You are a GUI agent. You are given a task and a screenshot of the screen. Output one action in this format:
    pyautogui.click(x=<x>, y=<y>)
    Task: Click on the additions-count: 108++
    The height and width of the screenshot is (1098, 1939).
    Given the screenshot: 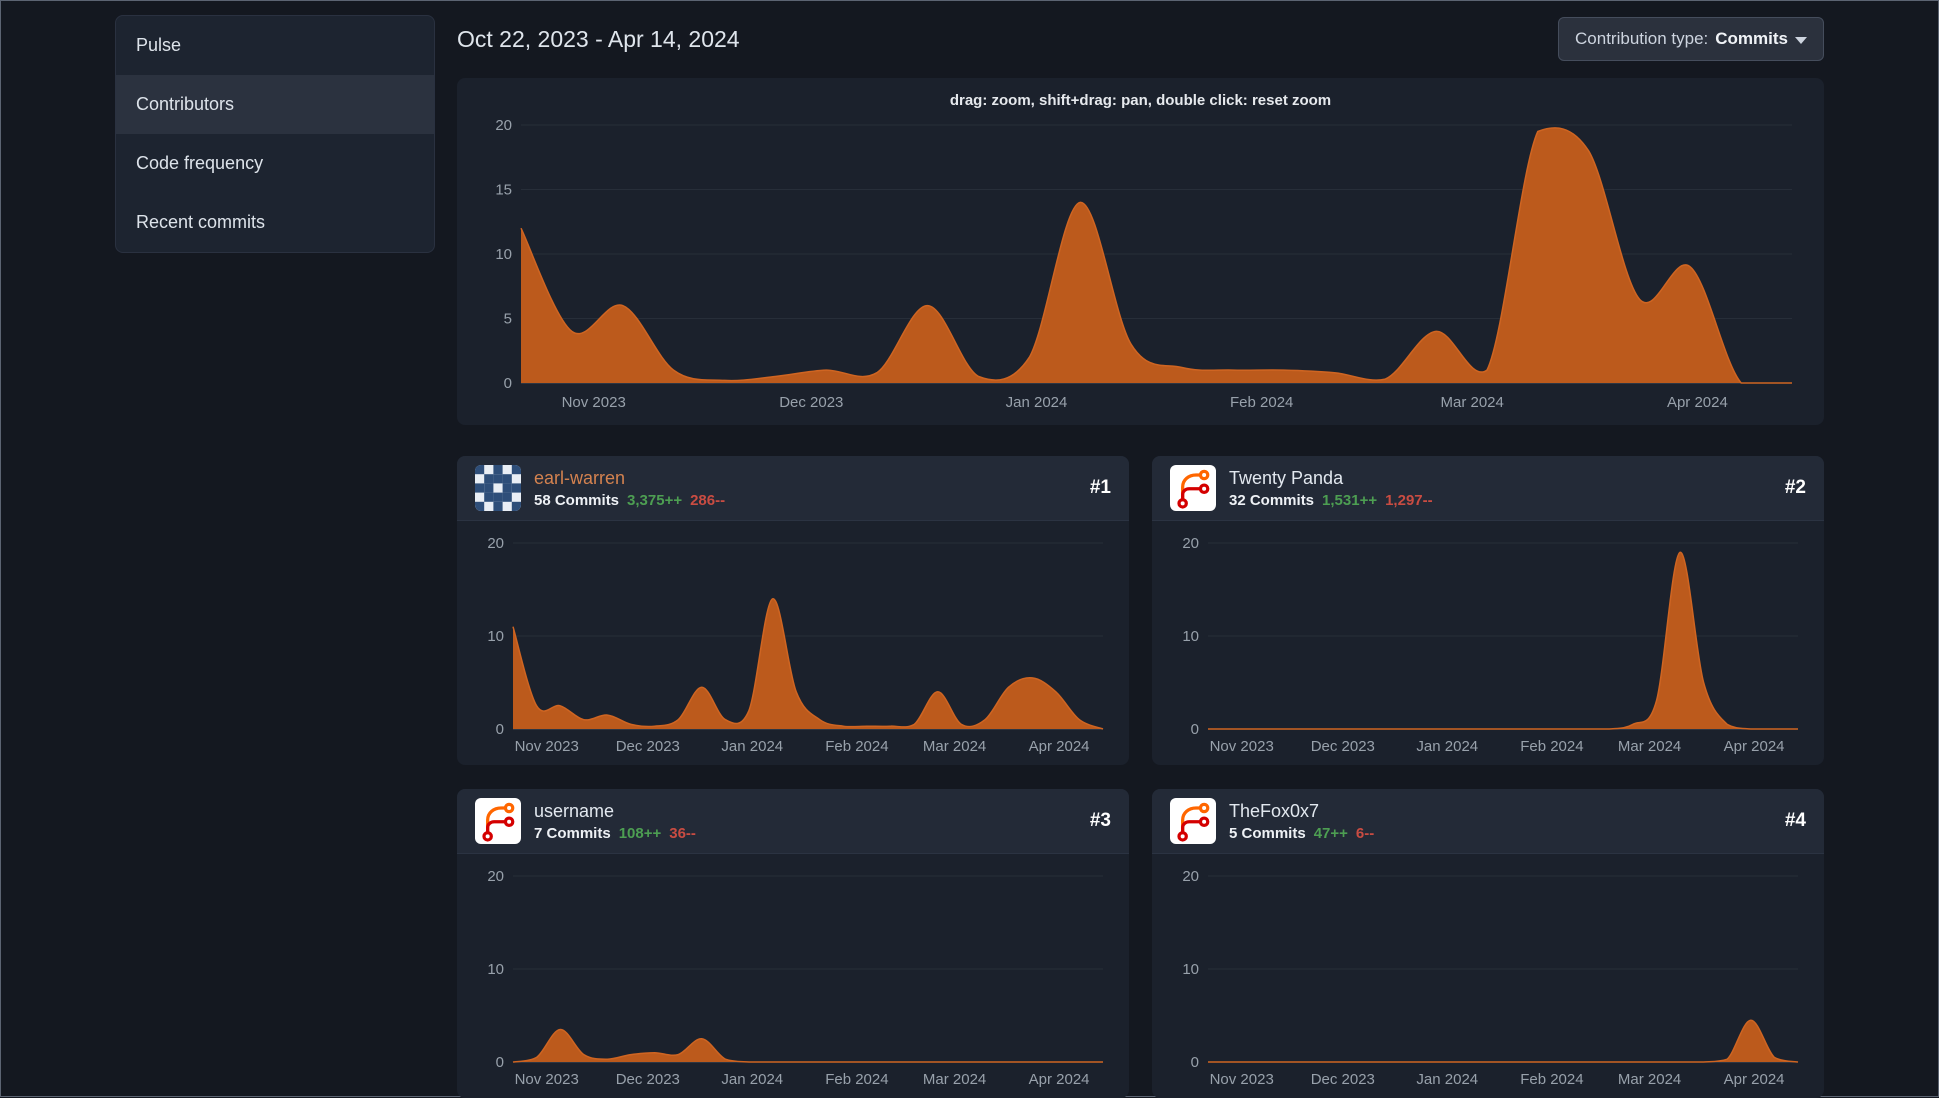 What is the action you would take?
    pyautogui.click(x=640, y=833)
    